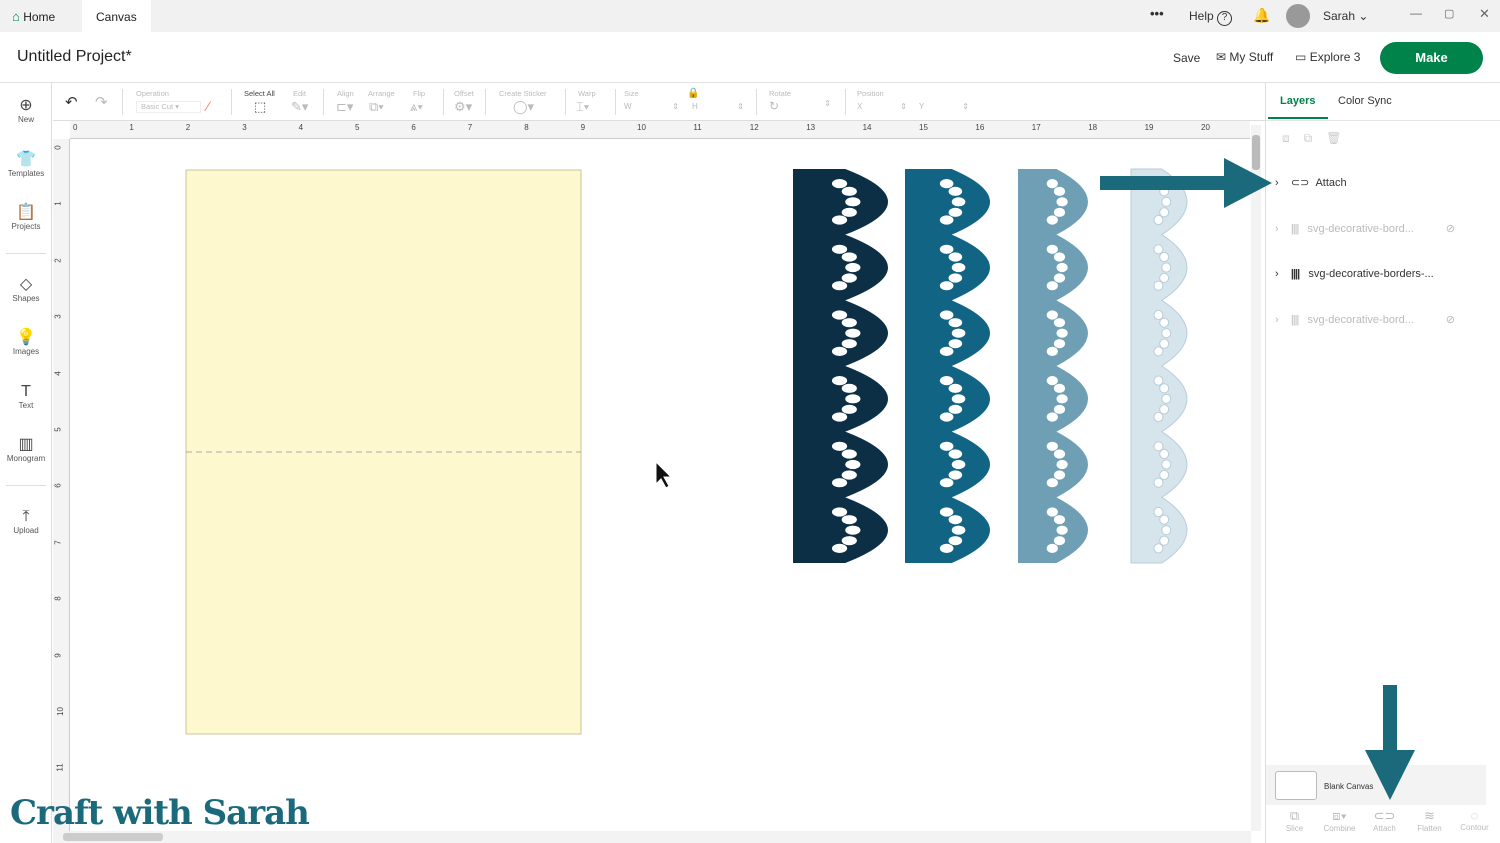 This screenshot has height=843, width=1500. Describe the element at coordinates (344, 107) in the screenshot. I see `align-button: ⊏▾` at that location.